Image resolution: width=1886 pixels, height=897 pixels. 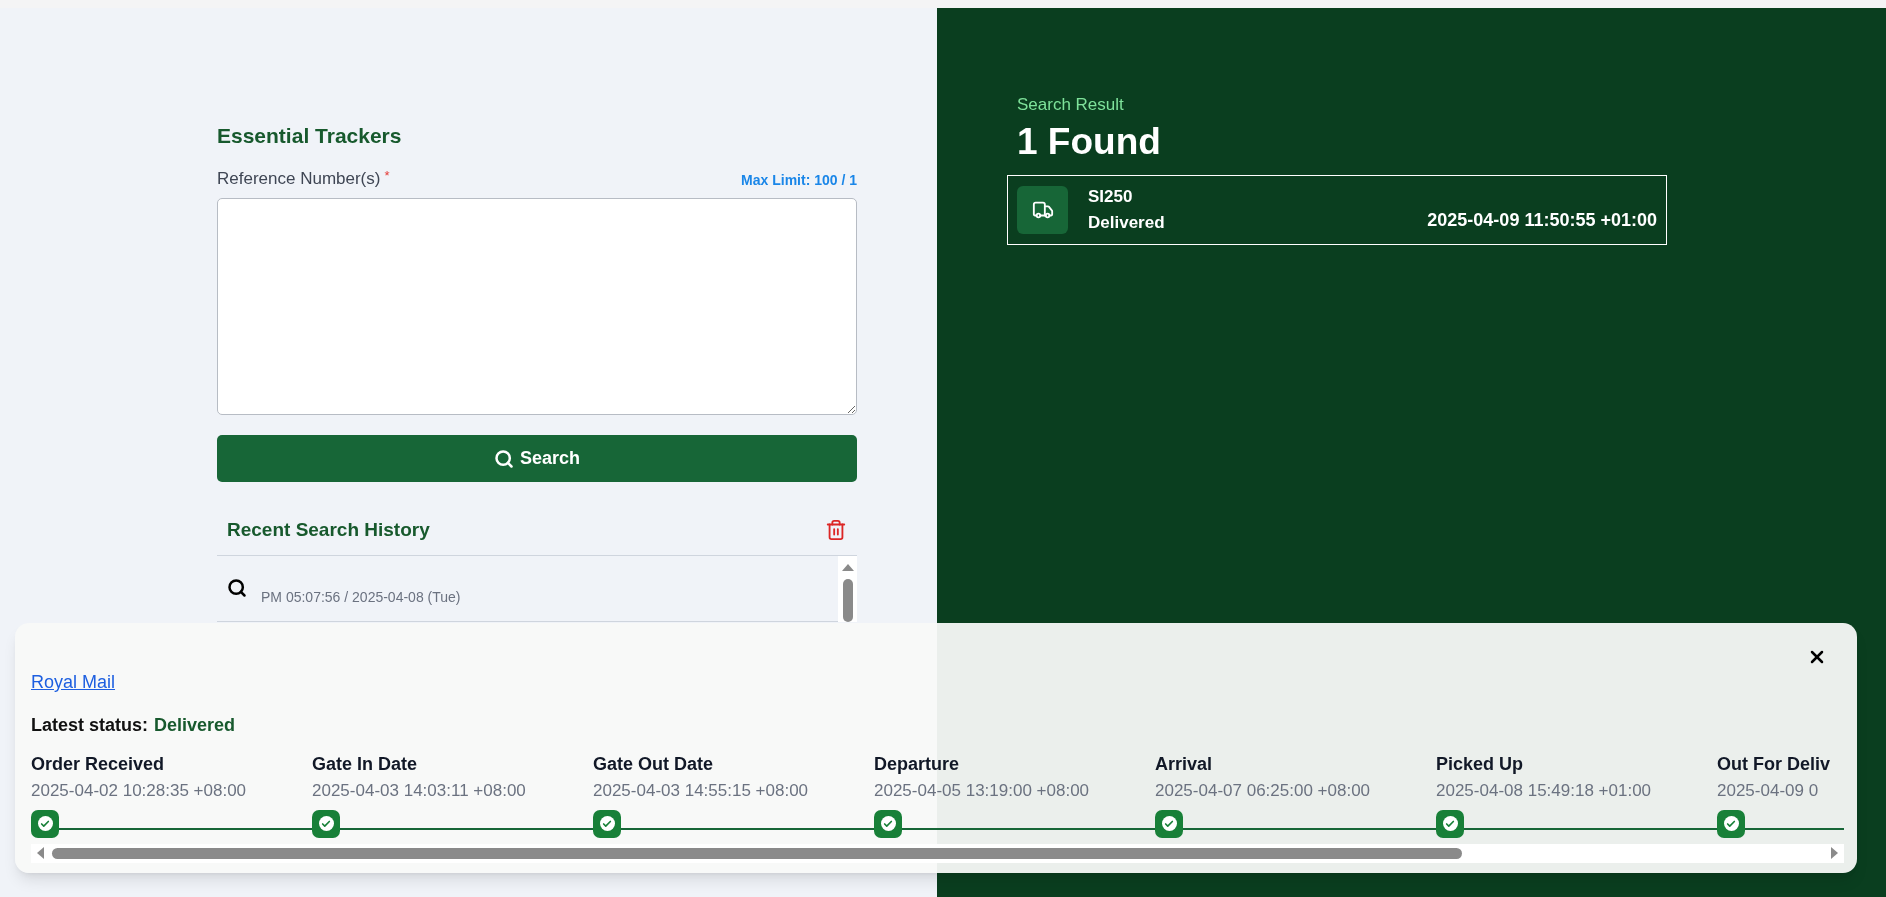 What do you see at coordinates (917, 764) in the screenshot?
I see `milestone-label: Departure` at bounding box center [917, 764].